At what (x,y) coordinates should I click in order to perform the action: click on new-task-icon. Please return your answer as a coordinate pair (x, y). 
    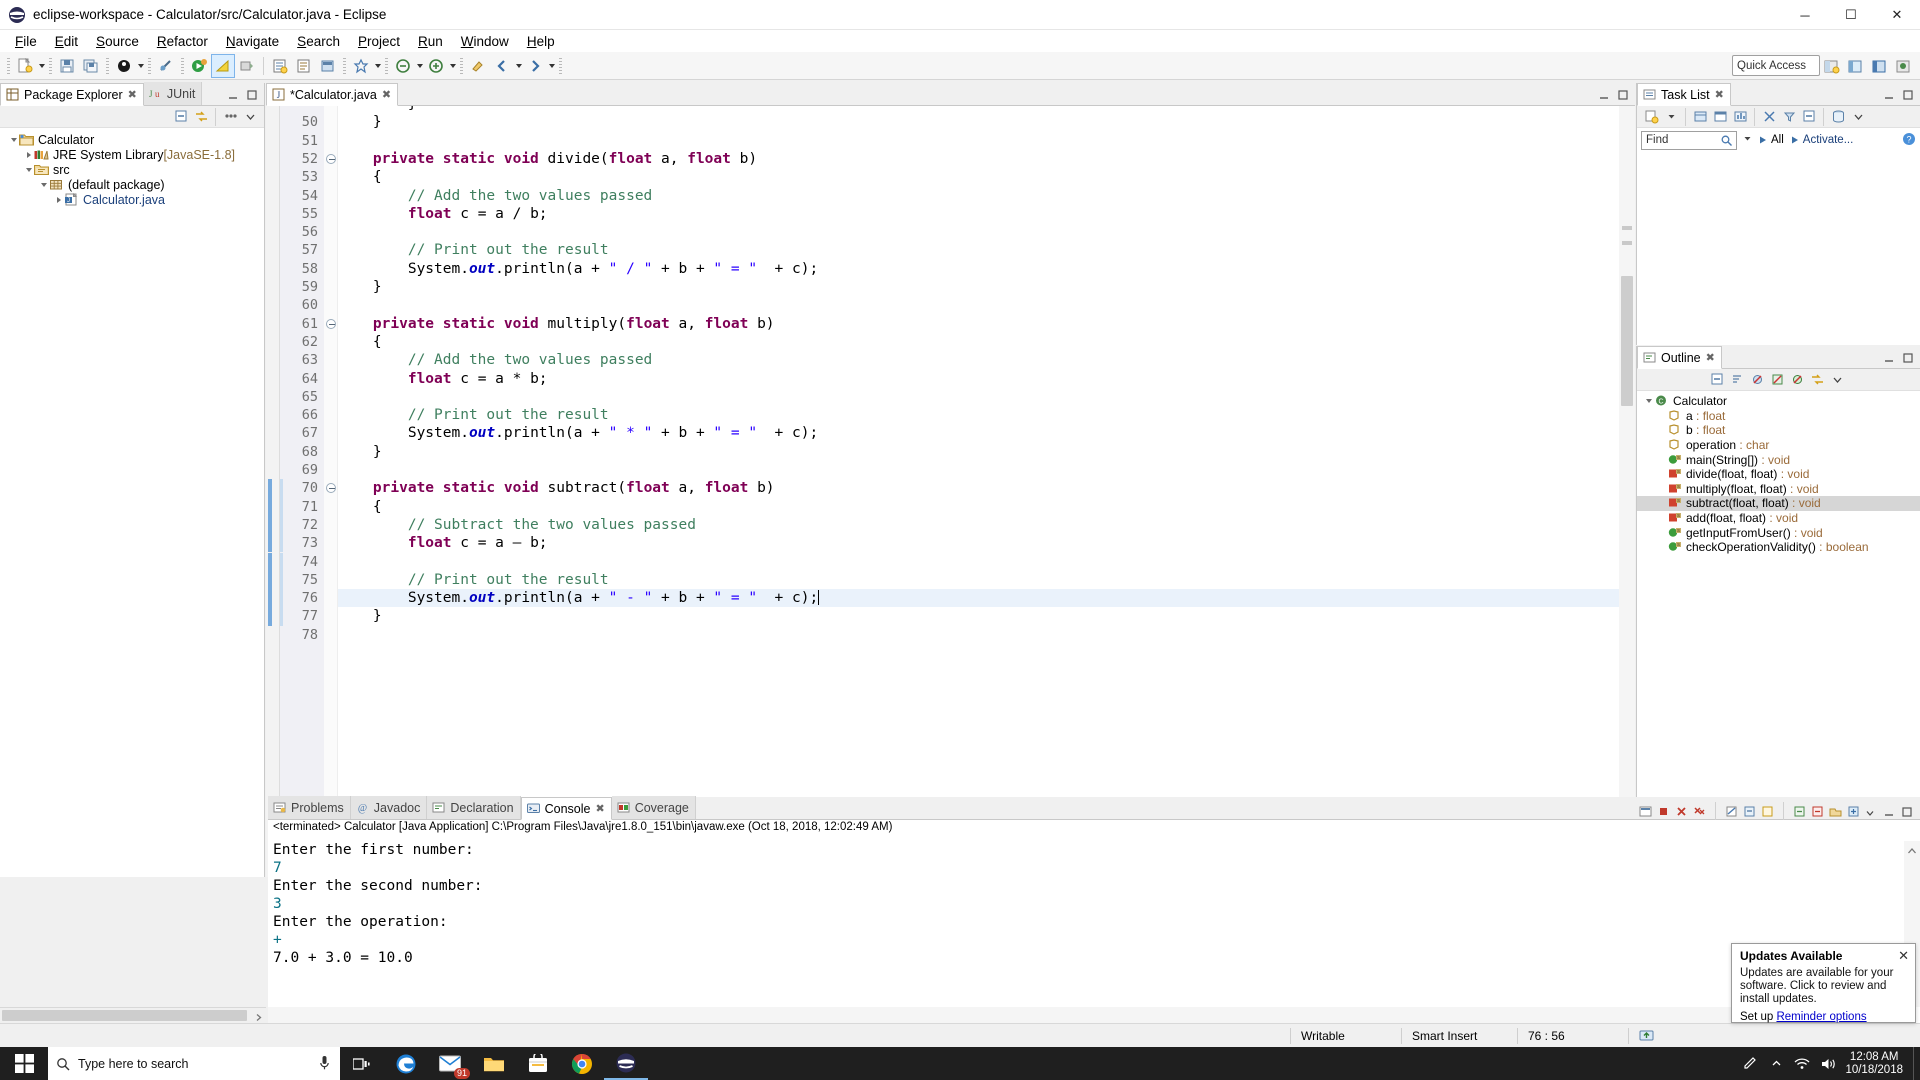
    Looking at the image, I should click on (1651, 117).